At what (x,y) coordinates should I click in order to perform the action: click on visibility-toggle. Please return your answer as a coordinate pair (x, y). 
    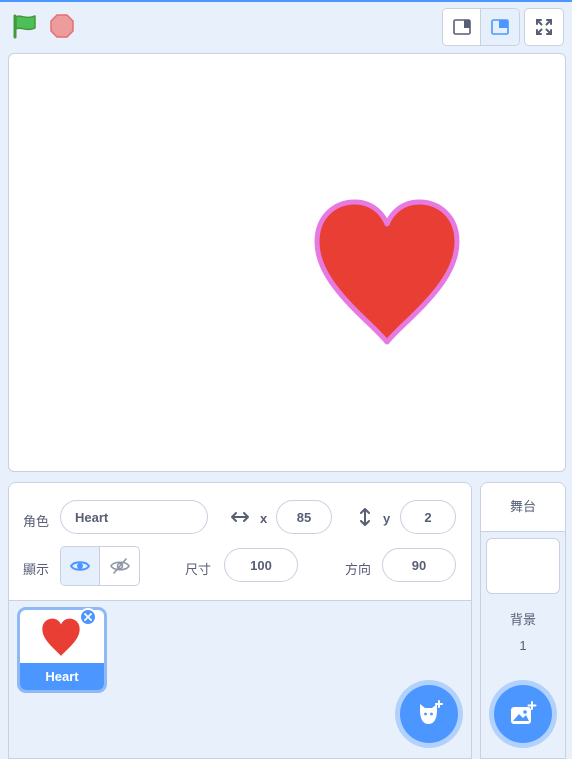
    Looking at the image, I should click on (100, 566).